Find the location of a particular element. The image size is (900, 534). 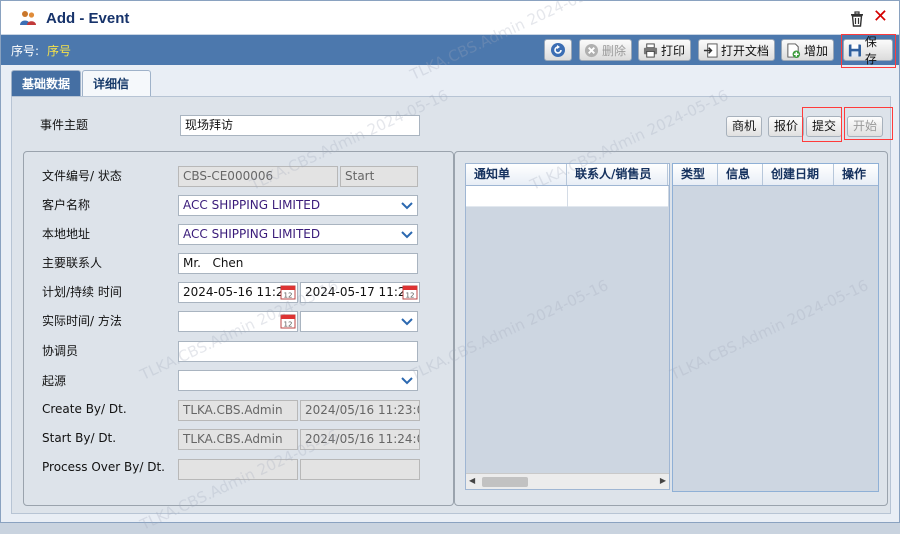

customer-label: 客户名称 is located at coordinates (66, 205).